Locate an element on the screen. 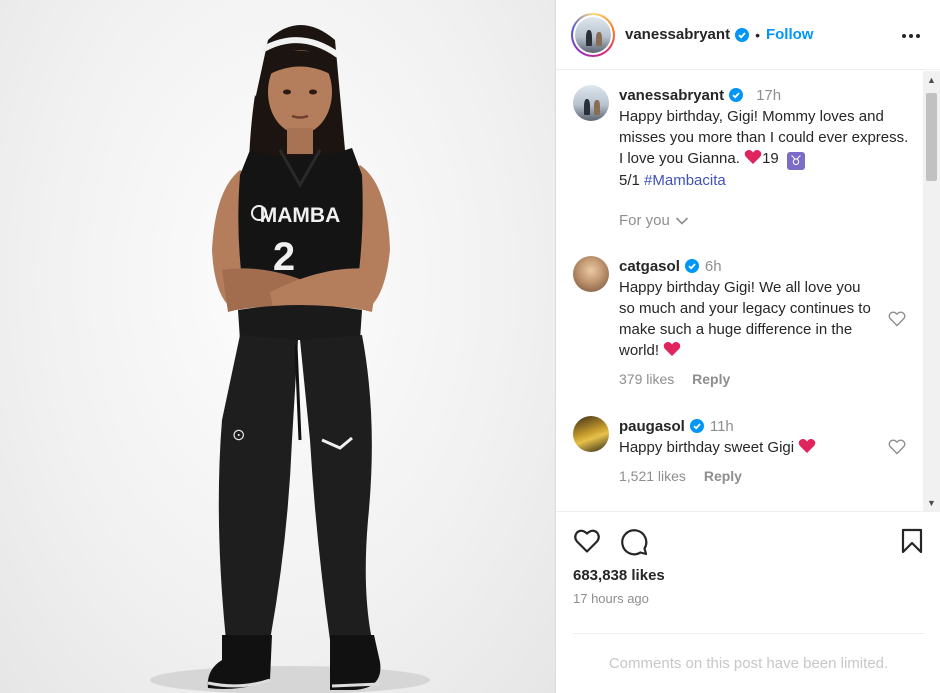 Image resolution: width=940 pixels, height=693 pixels. divider is located at coordinates (749, 633).